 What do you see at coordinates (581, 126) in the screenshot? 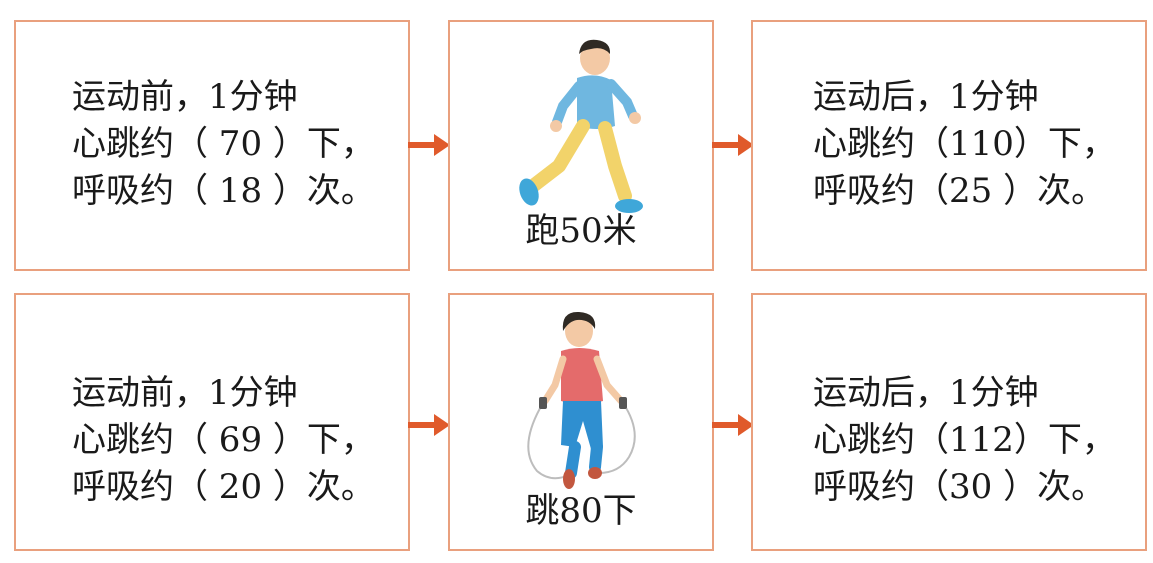
I see `running-child-icon` at bounding box center [581, 126].